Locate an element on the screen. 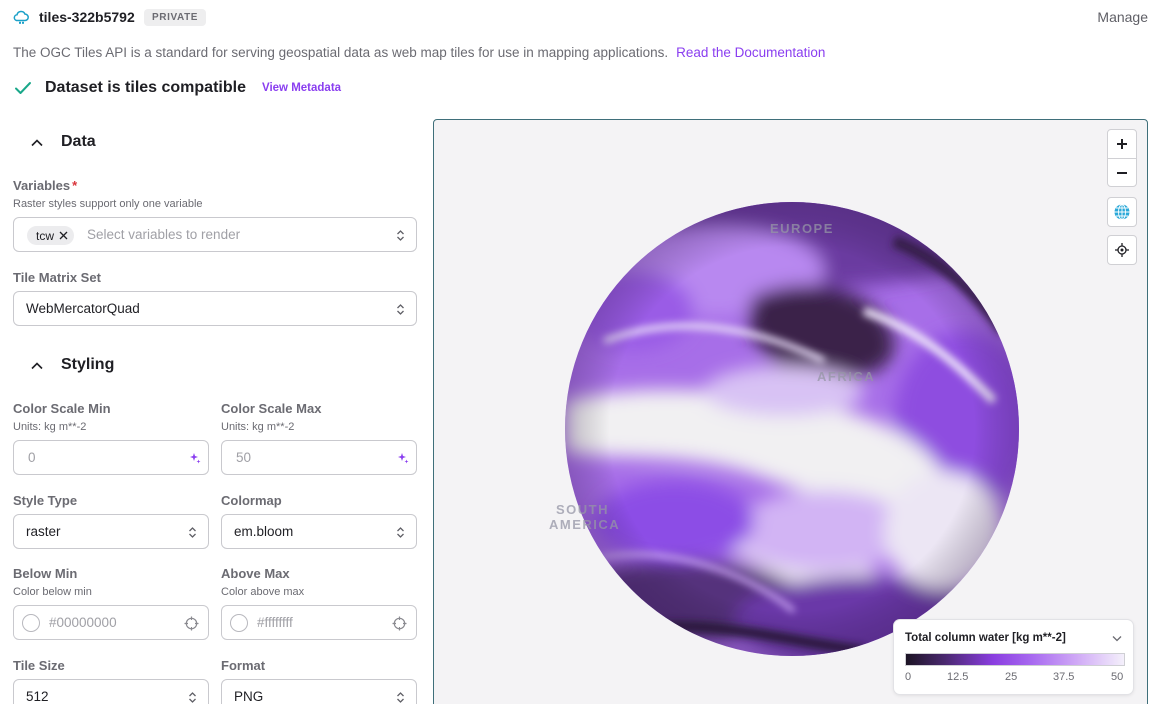  variables-placeholder: Select variables to render is located at coordinates (164, 234).